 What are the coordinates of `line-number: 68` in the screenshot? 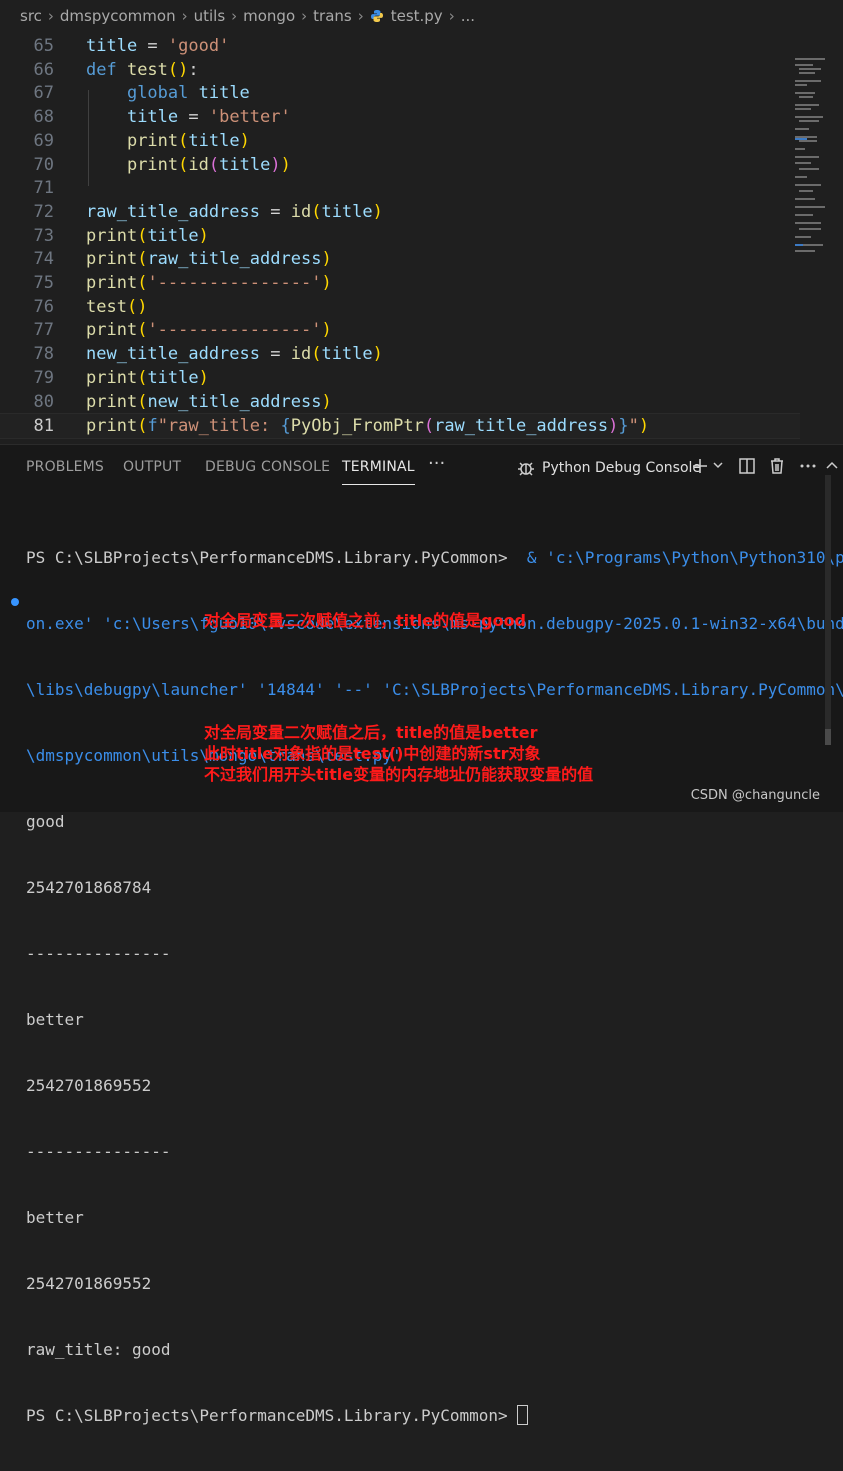 It's located at (43, 117).